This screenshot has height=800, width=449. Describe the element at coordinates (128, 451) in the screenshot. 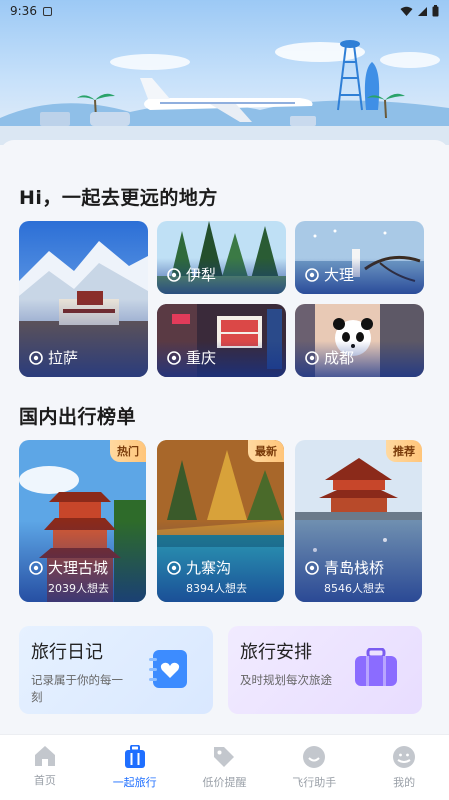

I see `badge-hot: 热门` at that location.